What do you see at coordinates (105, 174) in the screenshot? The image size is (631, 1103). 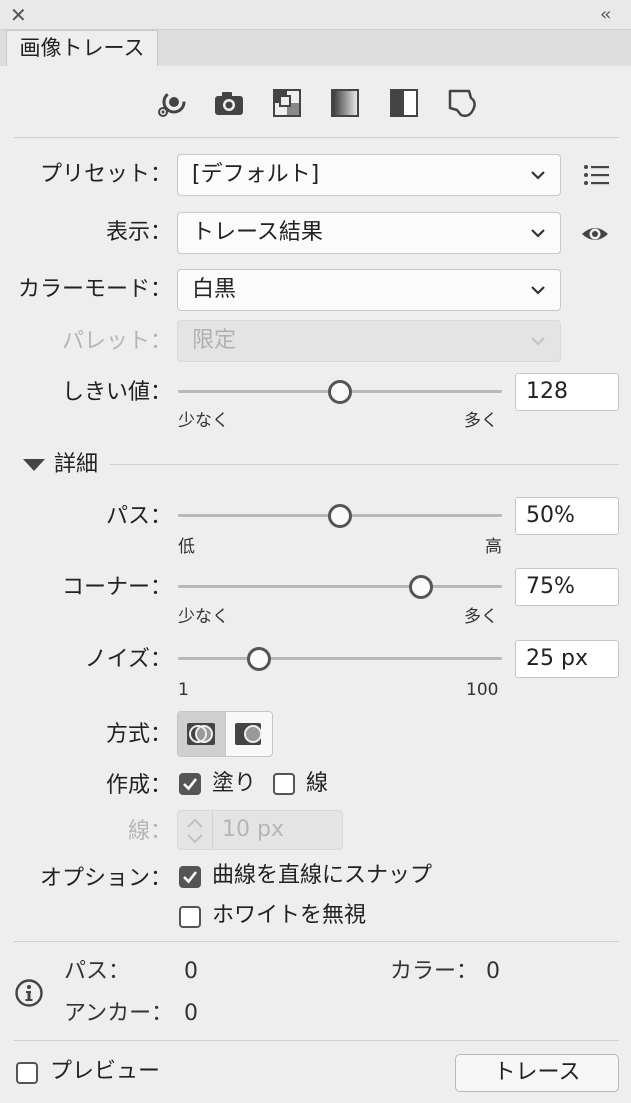 I see `preset-label: プリセット：` at bounding box center [105, 174].